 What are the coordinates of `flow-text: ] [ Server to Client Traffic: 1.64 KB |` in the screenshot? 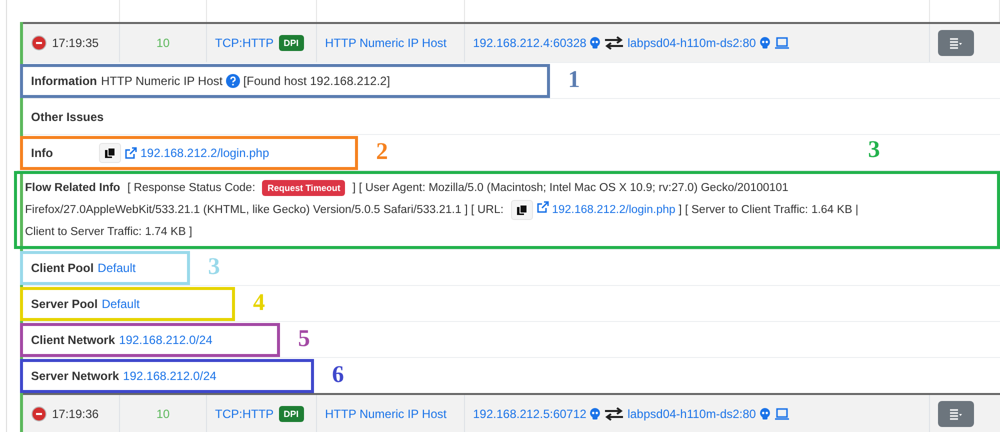 It's located at (768, 210).